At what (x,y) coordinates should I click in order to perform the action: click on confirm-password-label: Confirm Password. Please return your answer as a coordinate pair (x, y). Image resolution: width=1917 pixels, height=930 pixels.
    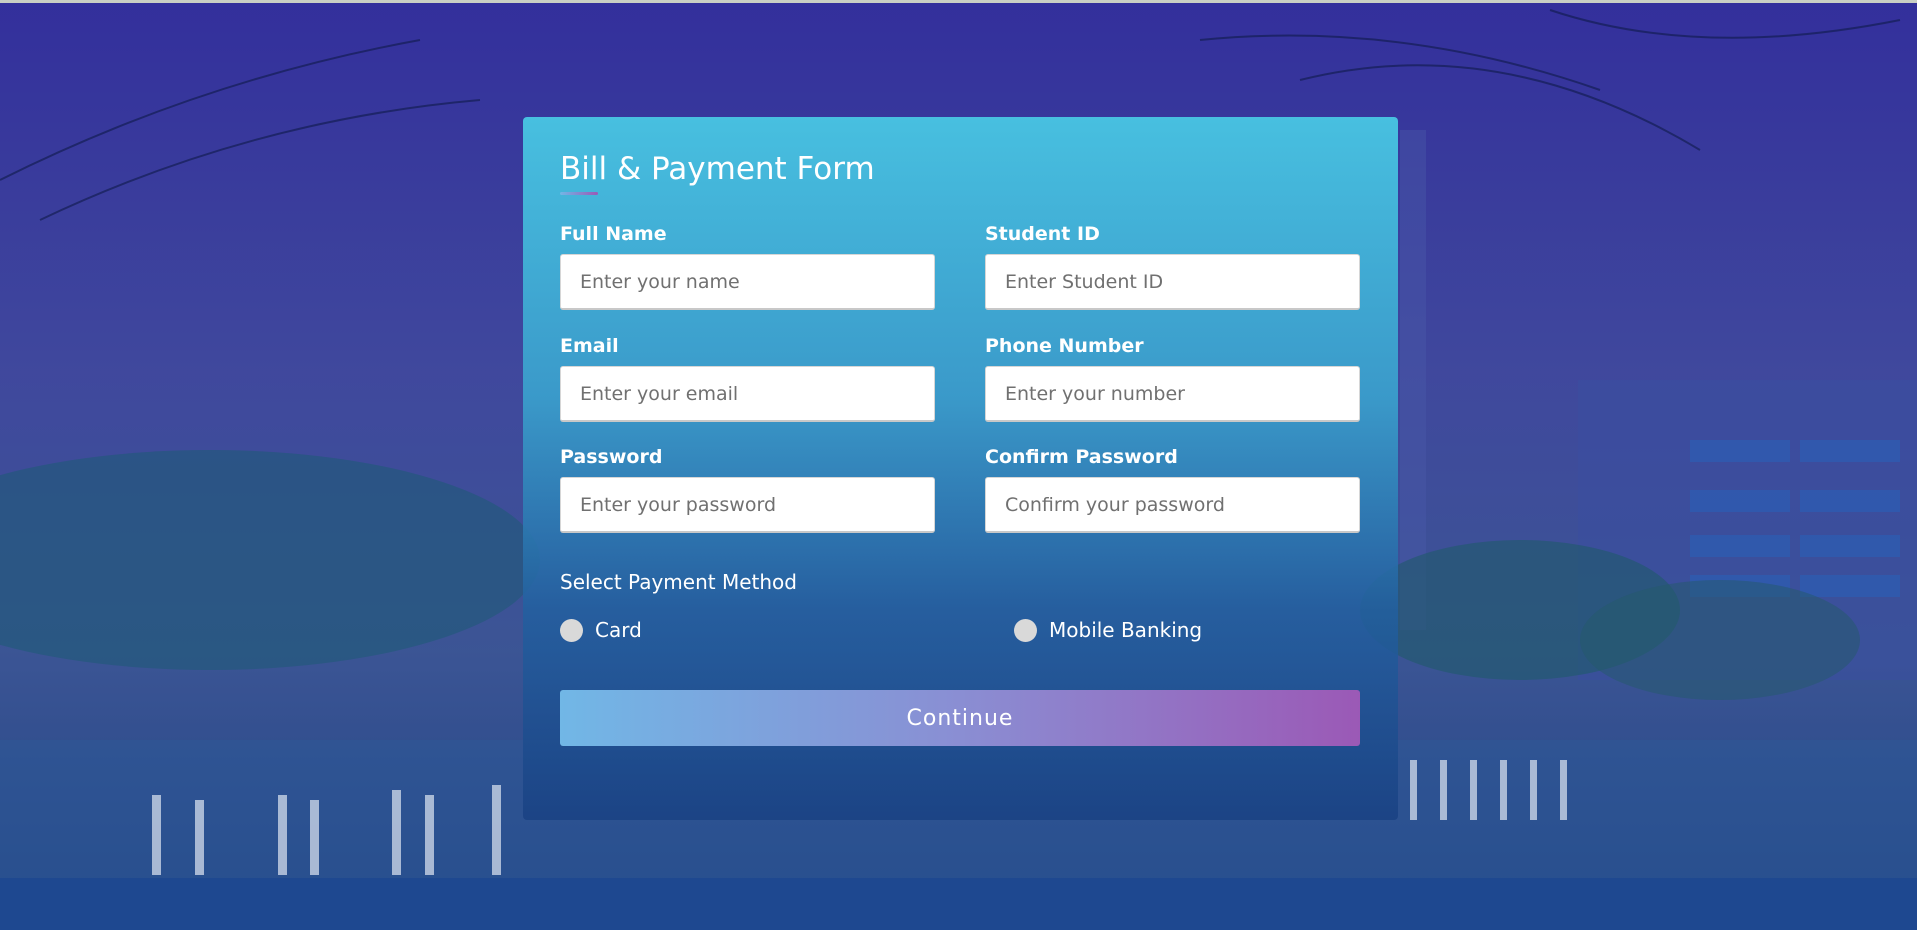
    Looking at the image, I should click on (1081, 457).